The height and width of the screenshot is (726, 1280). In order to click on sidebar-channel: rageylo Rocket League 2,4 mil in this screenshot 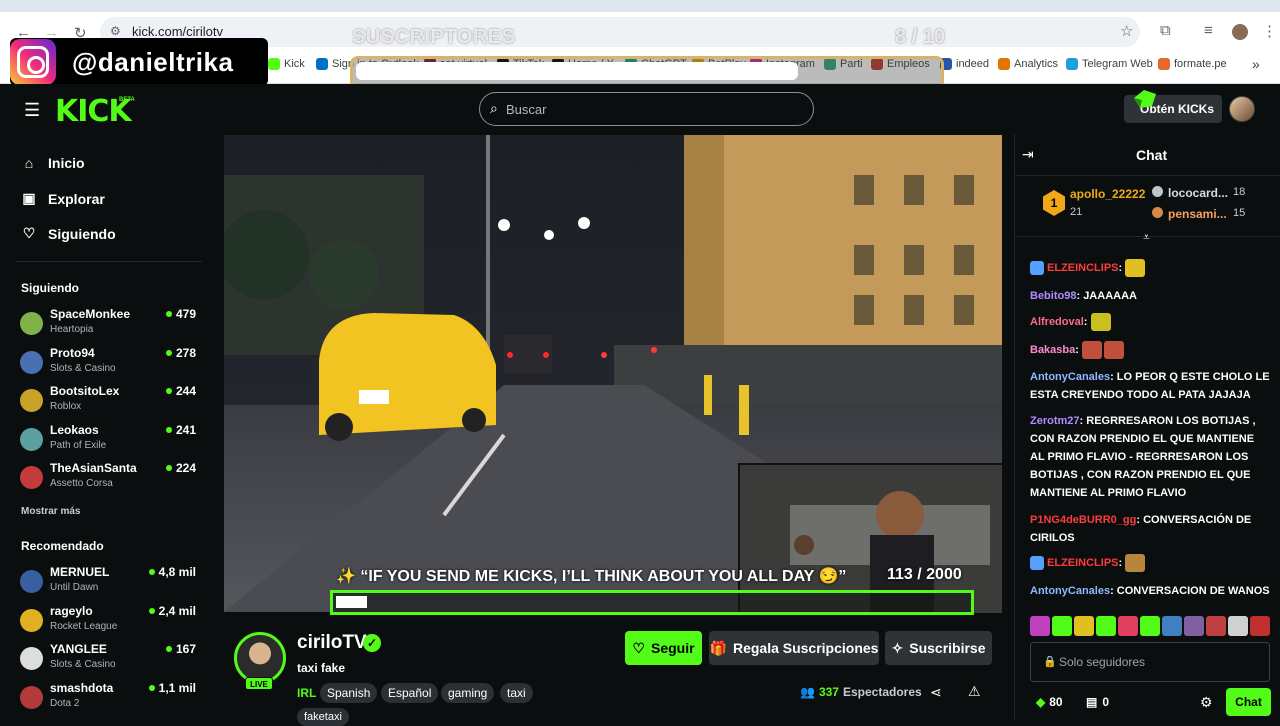, I will do `click(110, 622)`.